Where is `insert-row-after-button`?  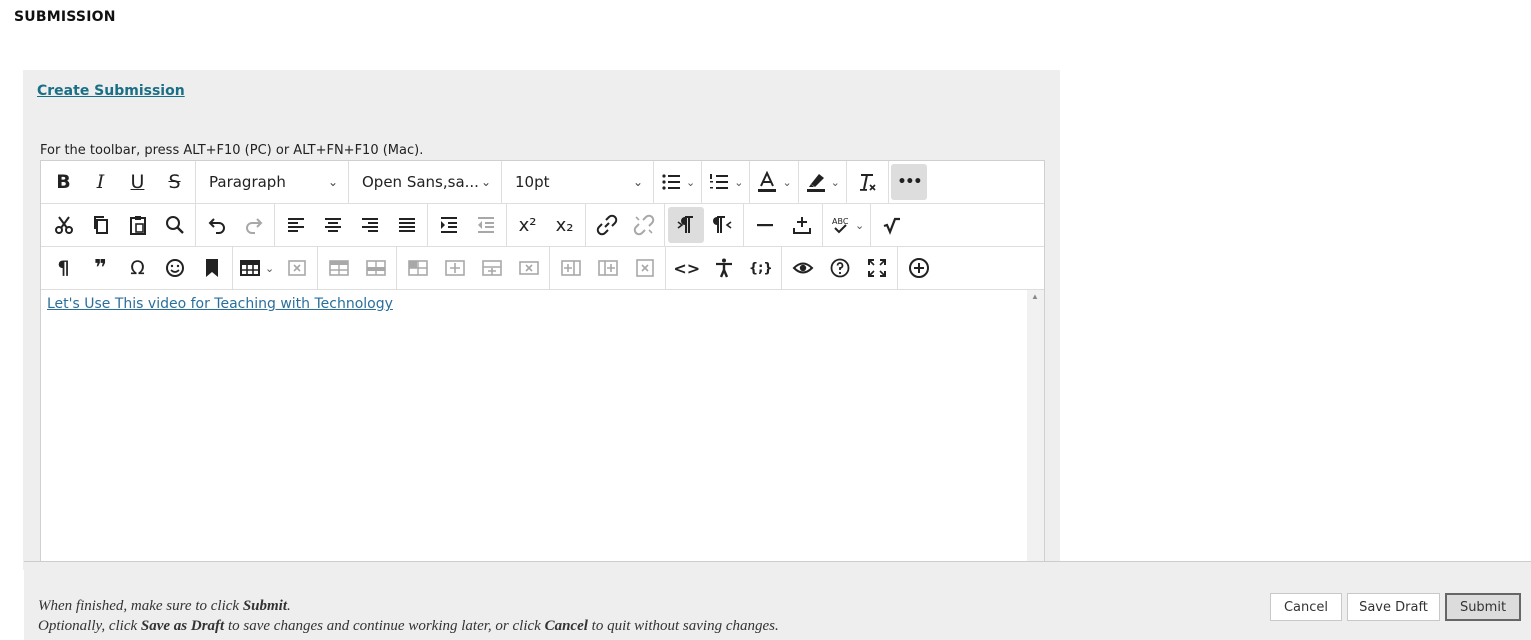
insert-row-after-button is located at coordinates (455, 268).